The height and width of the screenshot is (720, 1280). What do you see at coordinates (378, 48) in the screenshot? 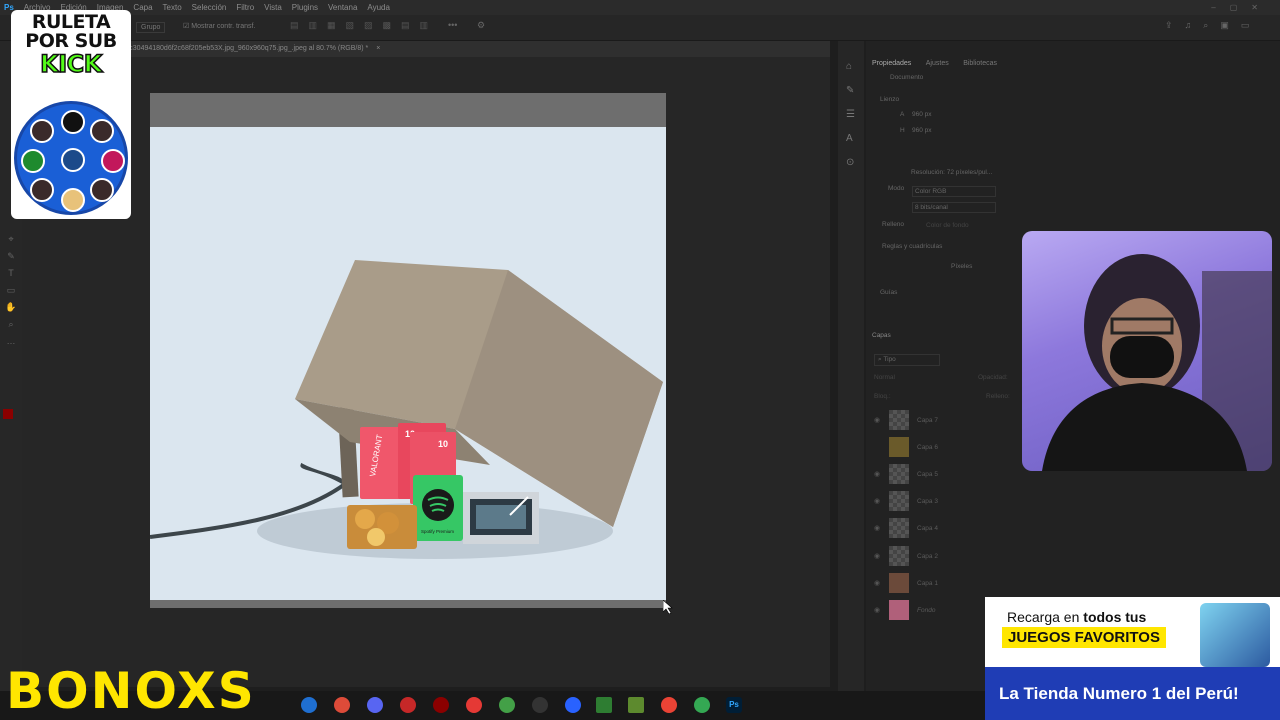
I see `close-tab-icon: ×` at bounding box center [378, 48].